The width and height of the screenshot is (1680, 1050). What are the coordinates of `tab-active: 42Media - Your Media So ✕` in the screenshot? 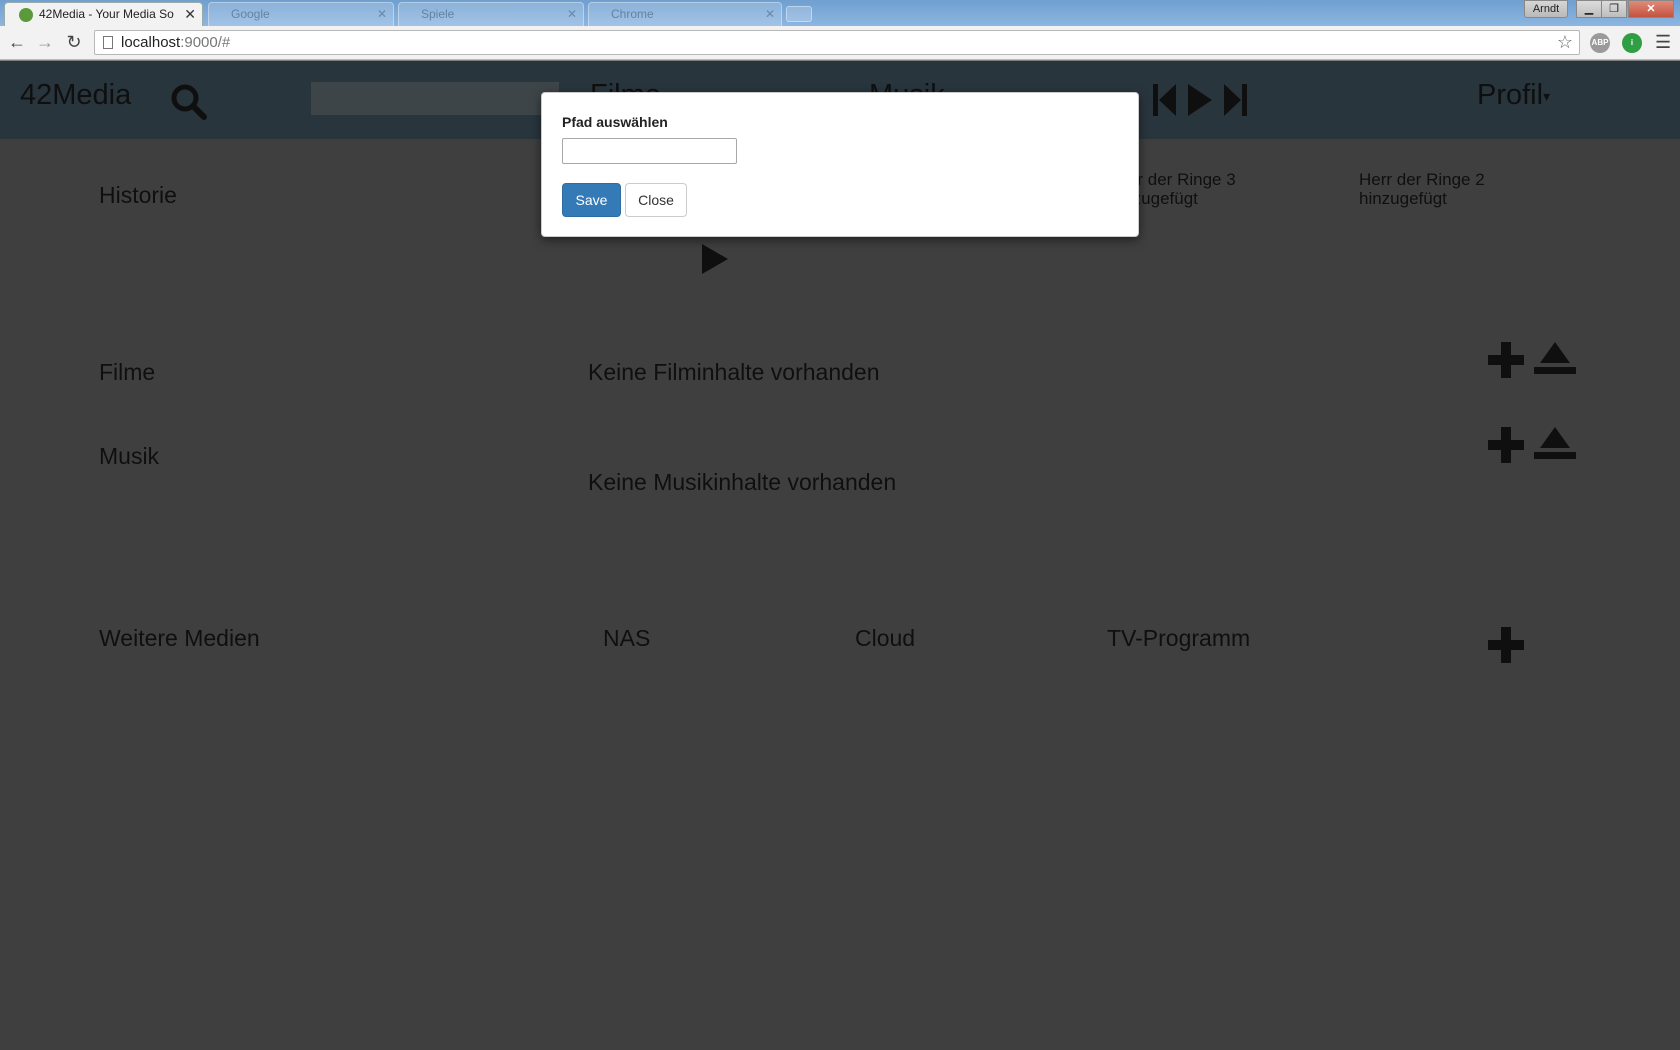 It's located at (103, 14).